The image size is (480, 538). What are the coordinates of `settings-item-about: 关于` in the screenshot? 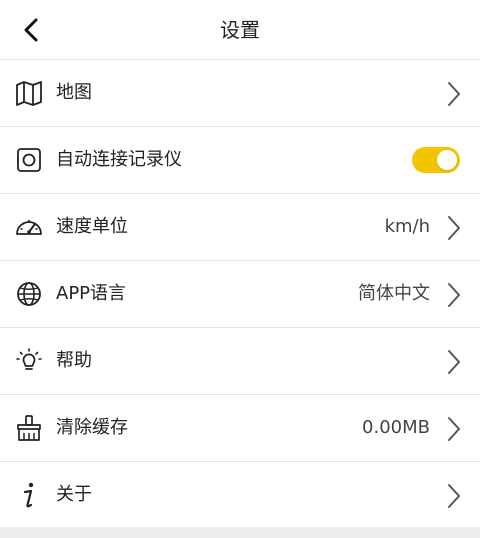 It's located at (240, 495).